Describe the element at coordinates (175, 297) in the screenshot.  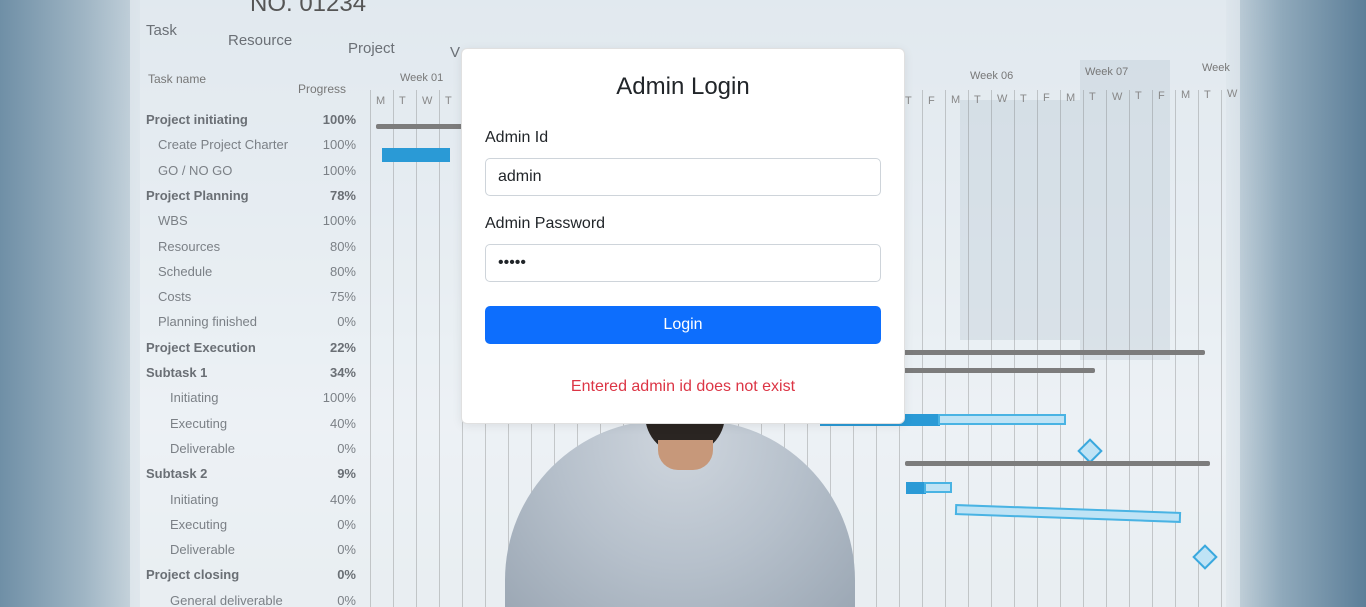
I see `gantt-task-name: Costs` at that location.